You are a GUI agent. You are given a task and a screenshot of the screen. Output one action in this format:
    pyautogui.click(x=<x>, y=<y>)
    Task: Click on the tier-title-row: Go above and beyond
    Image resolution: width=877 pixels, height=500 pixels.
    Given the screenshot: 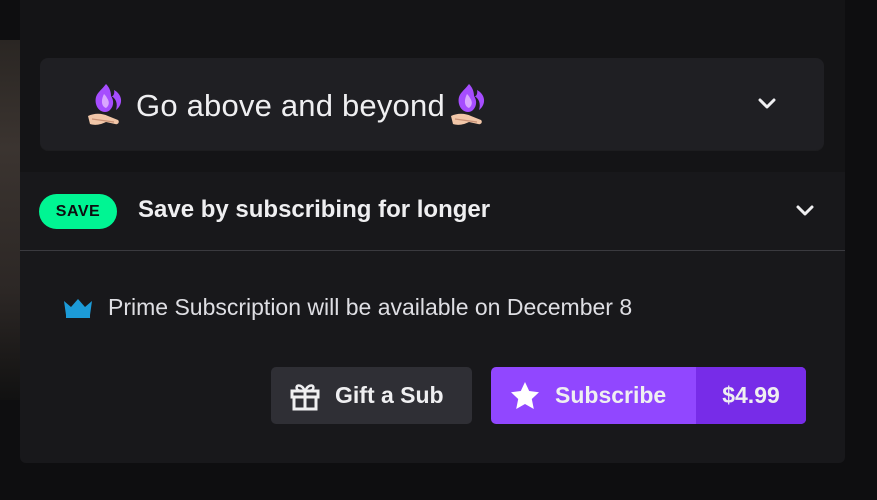 What is the action you would take?
    pyautogui.click(x=290, y=106)
    